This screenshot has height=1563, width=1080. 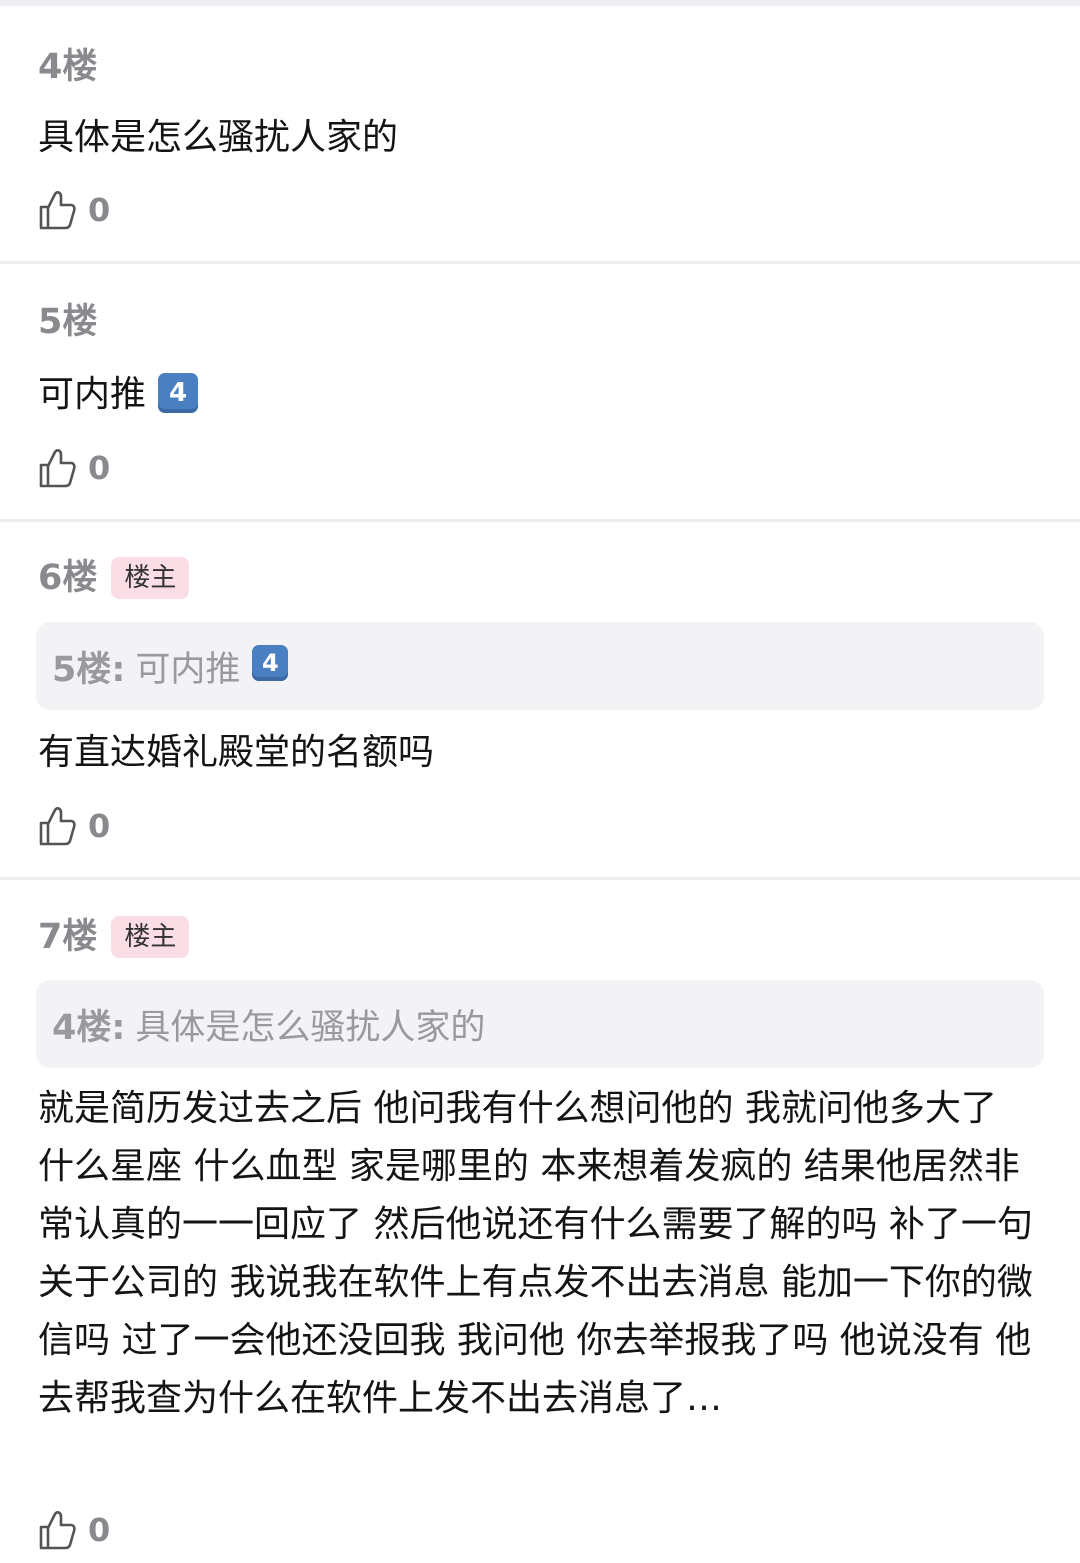 I want to click on floor-header: 6楼 楼主, so click(x=114, y=578).